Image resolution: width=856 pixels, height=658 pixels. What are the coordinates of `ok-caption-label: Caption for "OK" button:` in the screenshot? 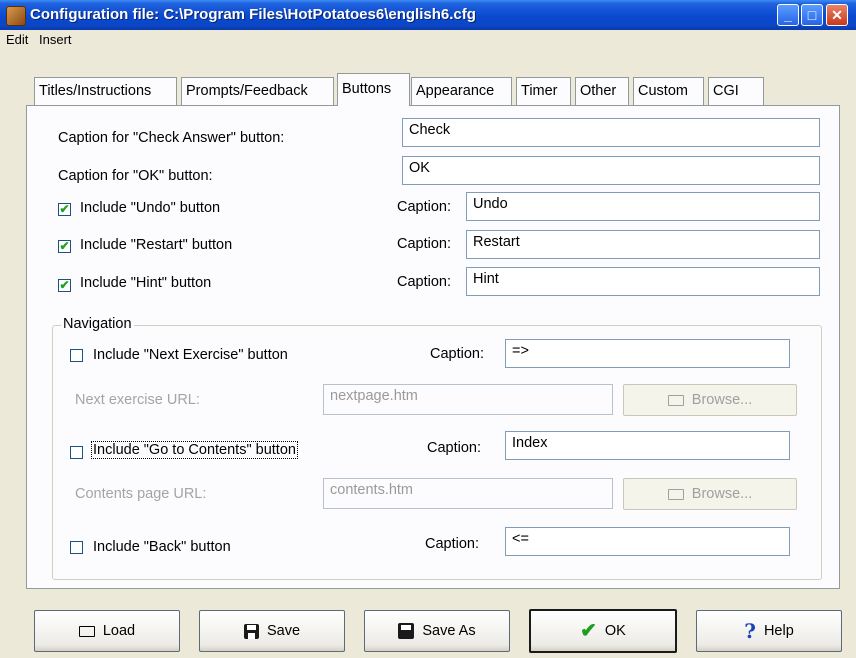 It's located at (135, 176).